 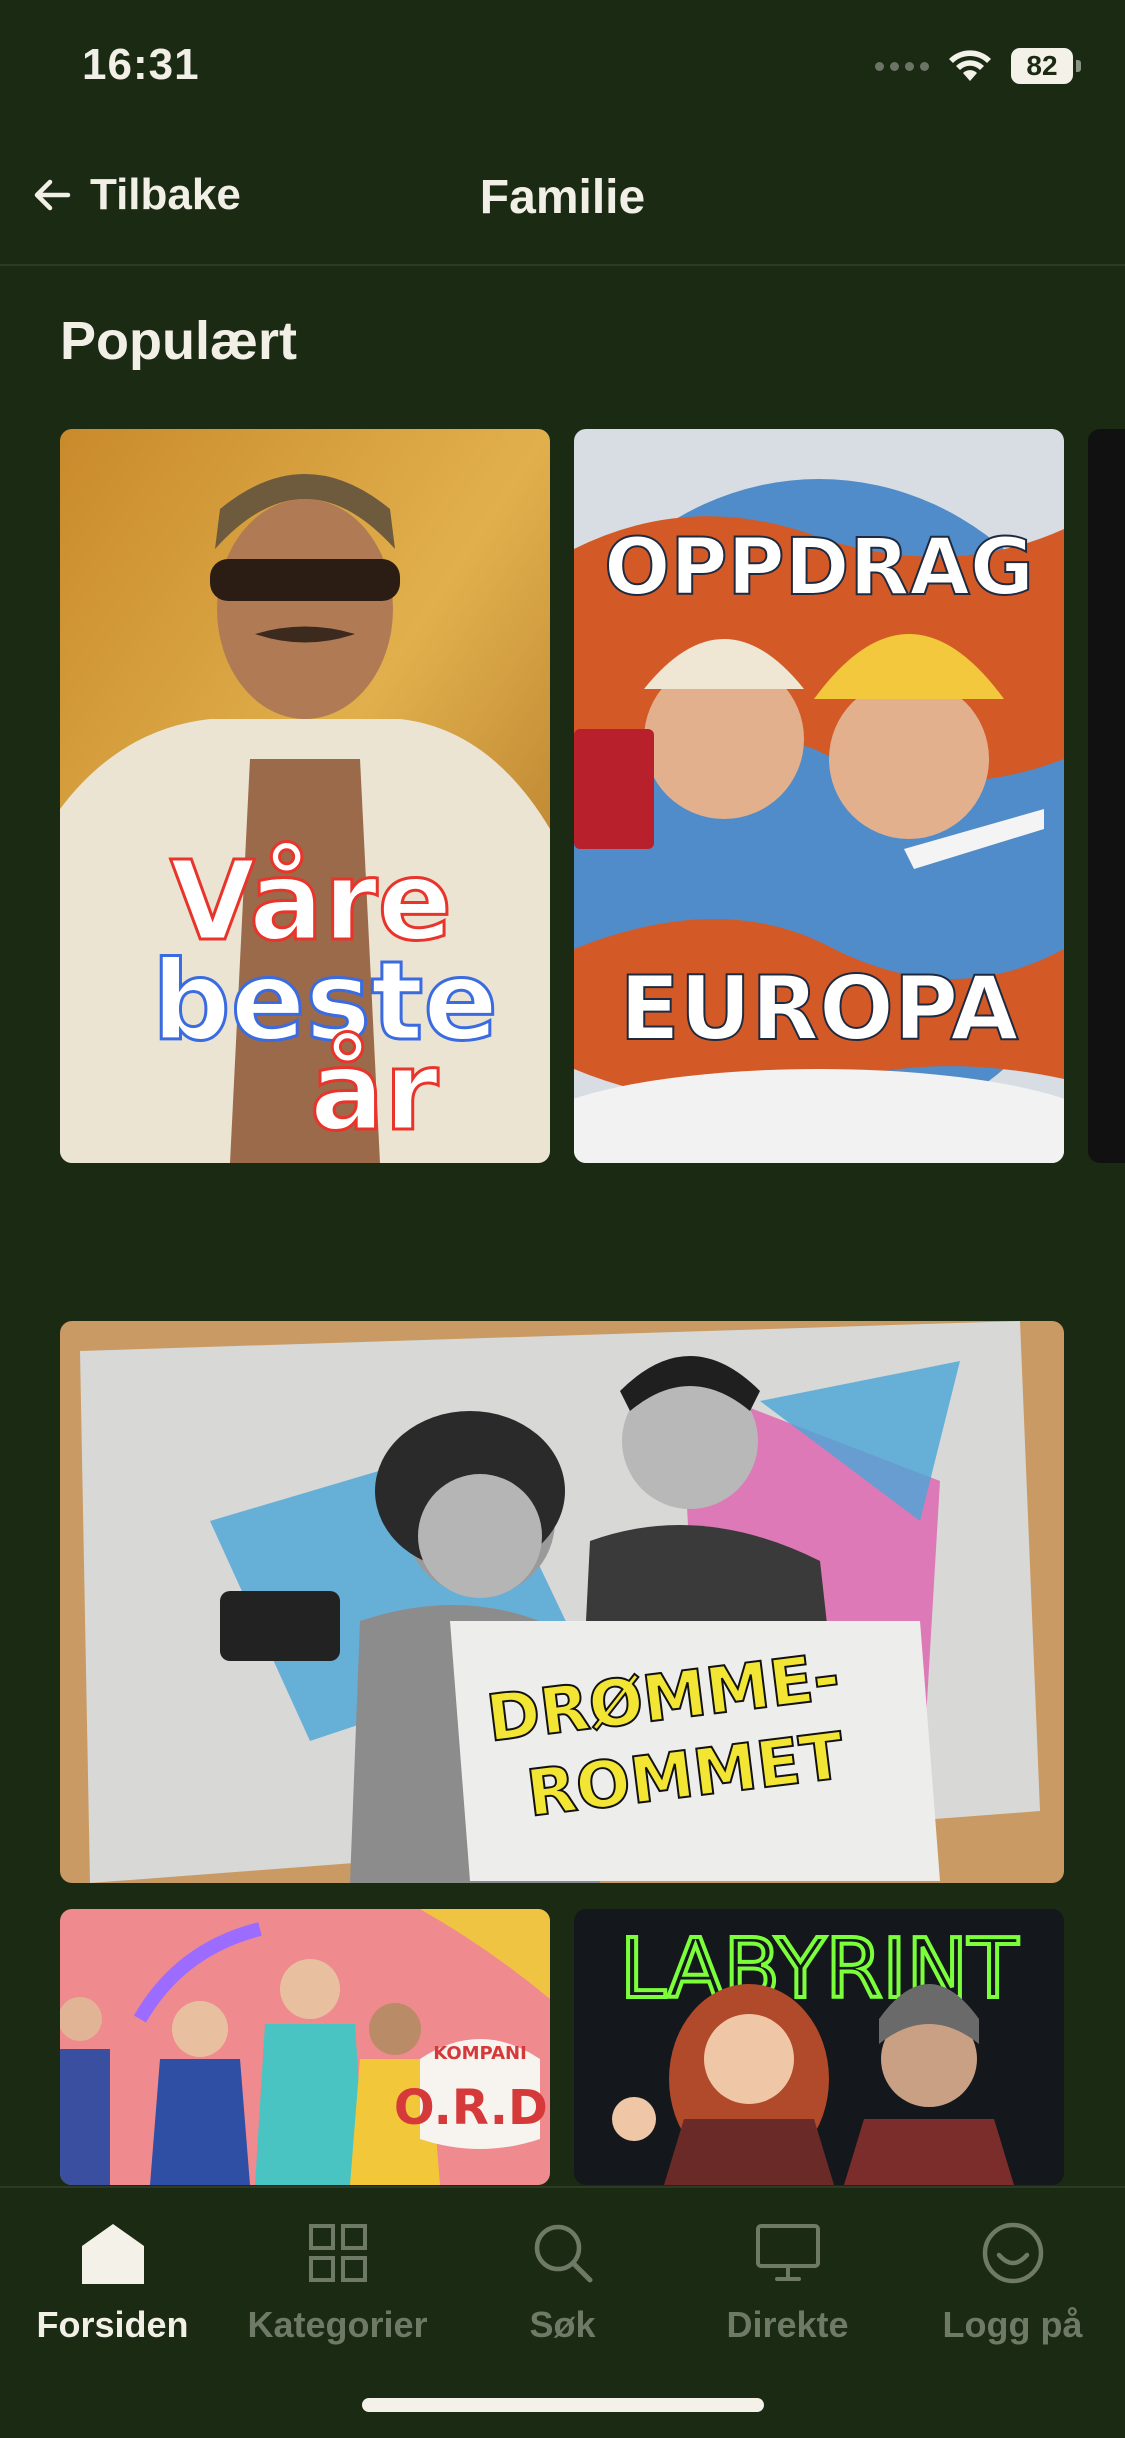 I want to click on smile-icon, so click(x=1012, y=2253).